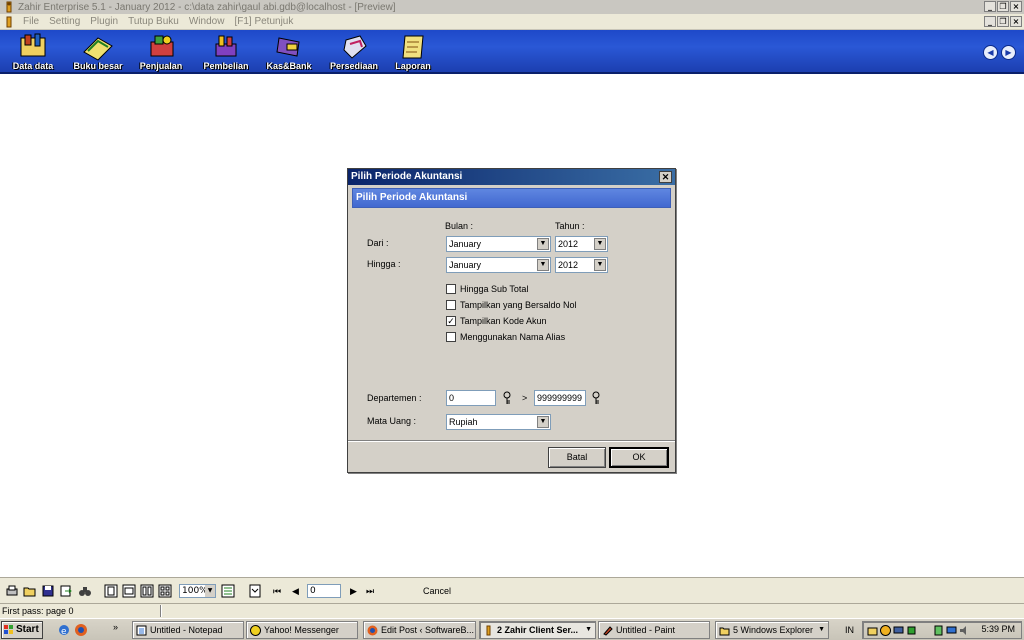 The image size is (1024, 640). What do you see at coordinates (990, 21) in the screenshot?
I see `doc-minimize-button: _` at bounding box center [990, 21].